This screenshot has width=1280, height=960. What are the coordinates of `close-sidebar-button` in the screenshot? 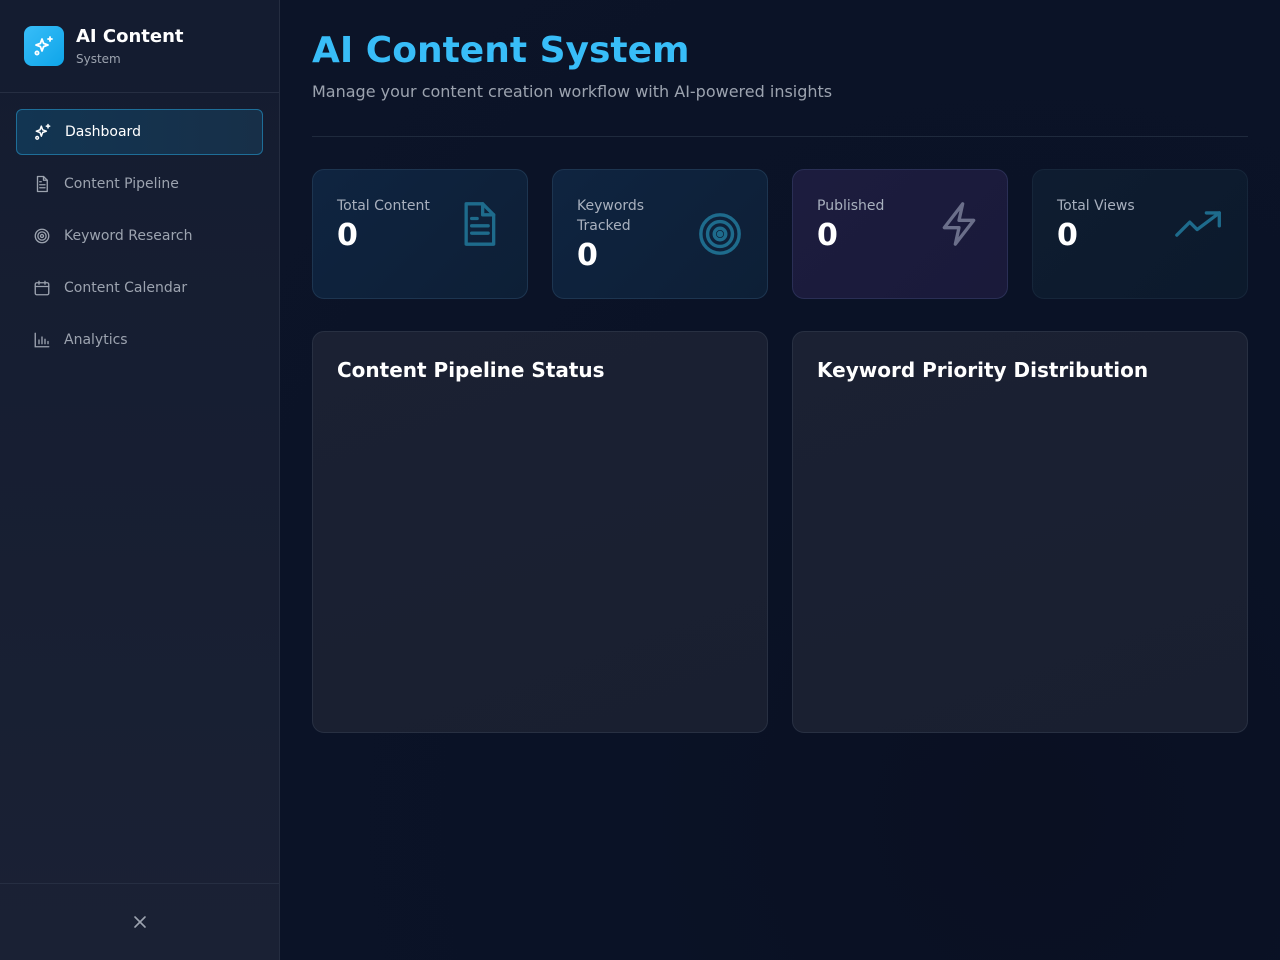 It's located at (140, 922).